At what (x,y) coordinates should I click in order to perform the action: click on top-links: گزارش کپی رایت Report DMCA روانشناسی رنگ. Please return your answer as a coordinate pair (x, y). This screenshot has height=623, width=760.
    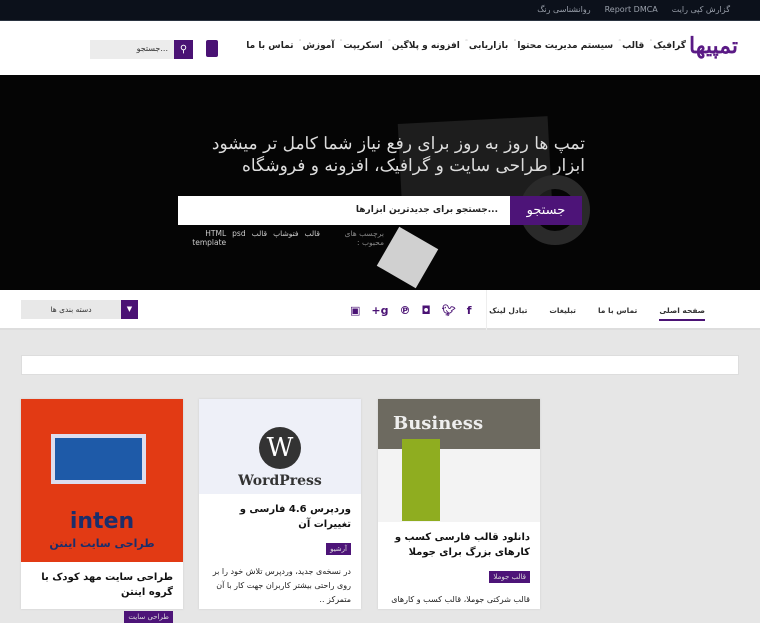
    Looking at the image, I should click on (633, 9).